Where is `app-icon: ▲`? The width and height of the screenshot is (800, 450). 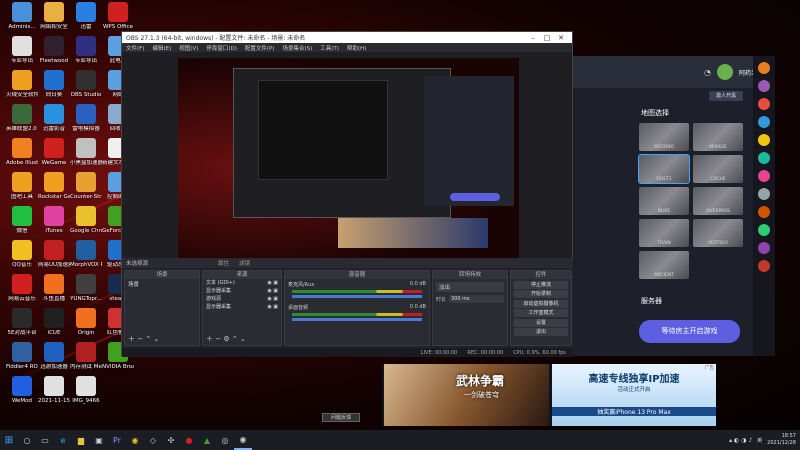
app-icon: ▲ is located at coordinates (207, 440).